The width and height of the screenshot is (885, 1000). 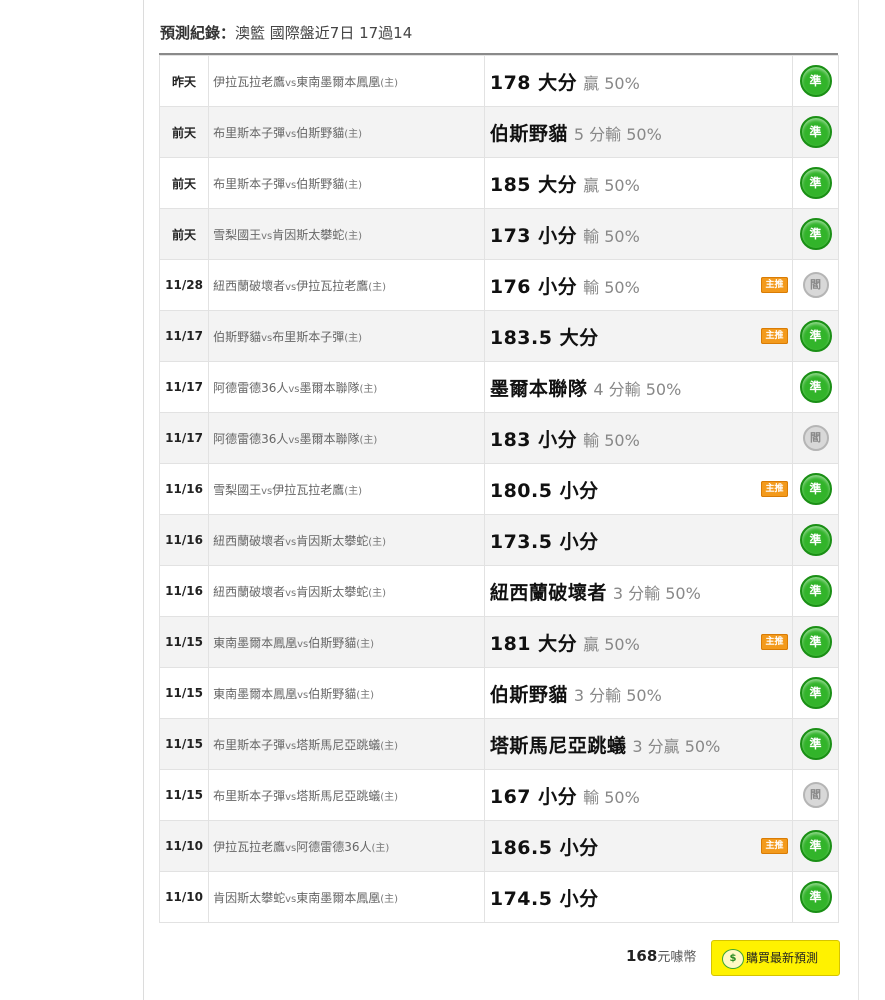 What do you see at coordinates (237, 336) in the screenshot?
I see `away-team: 伯斯野貓` at bounding box center [237, 336].